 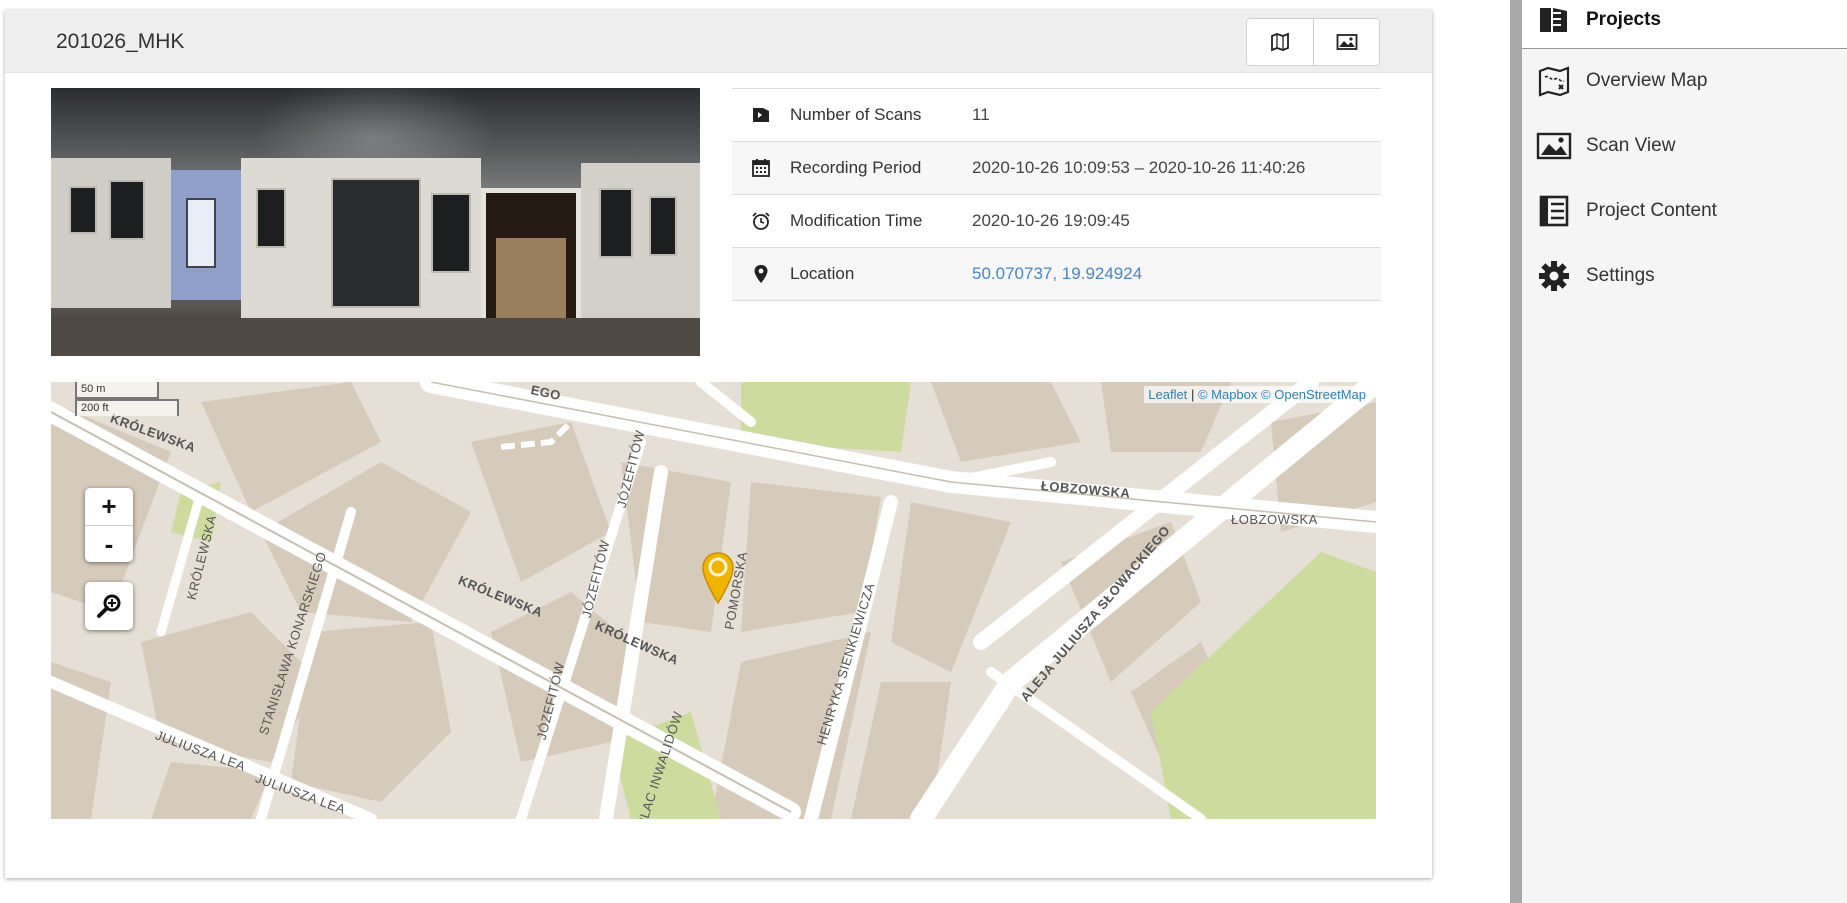 What do you see at coordinates (1274, 519) in the screenshot?
I see `street-label: ŁOBZOWSKA` at bounding box center [1274, 519].